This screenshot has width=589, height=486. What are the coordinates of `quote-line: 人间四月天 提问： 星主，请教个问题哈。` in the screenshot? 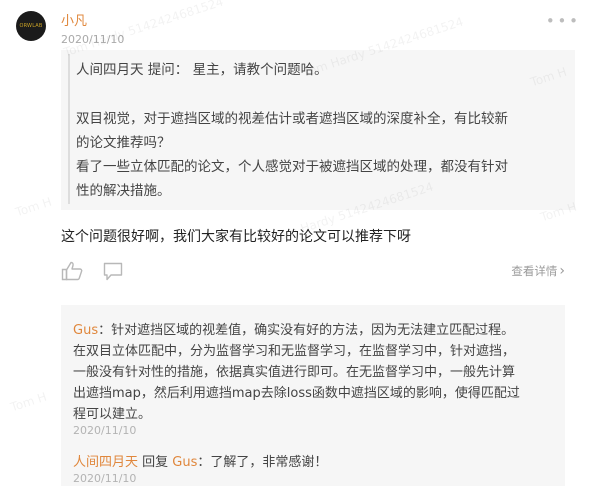 It's located at (202, 70).